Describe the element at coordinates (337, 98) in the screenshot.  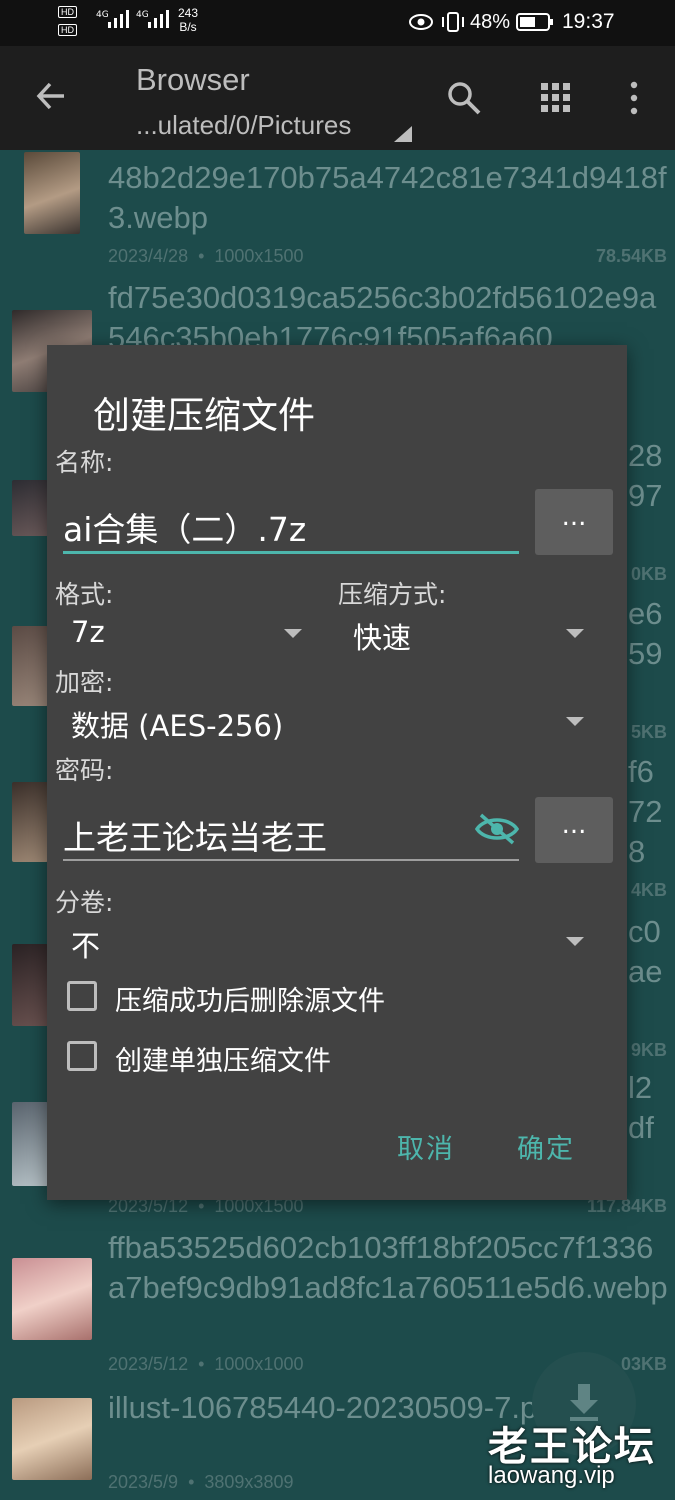
I see `app-toolbar: Browser ...ulated/0/Pictures` at that location.